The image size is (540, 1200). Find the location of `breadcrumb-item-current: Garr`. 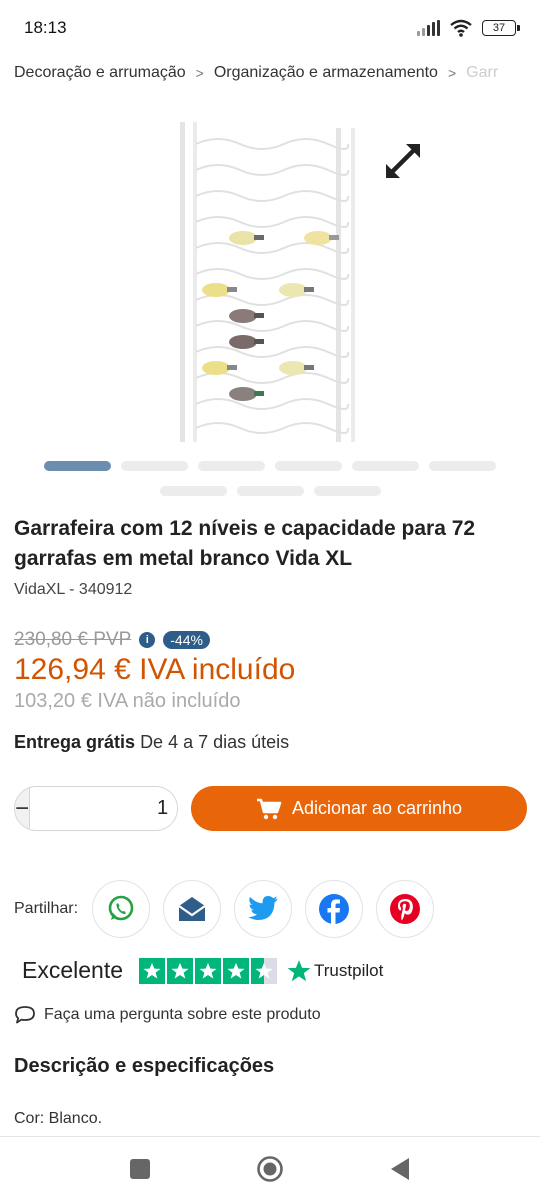

breadcrumb-item-current: Garr is located at coordinates (482, 73).